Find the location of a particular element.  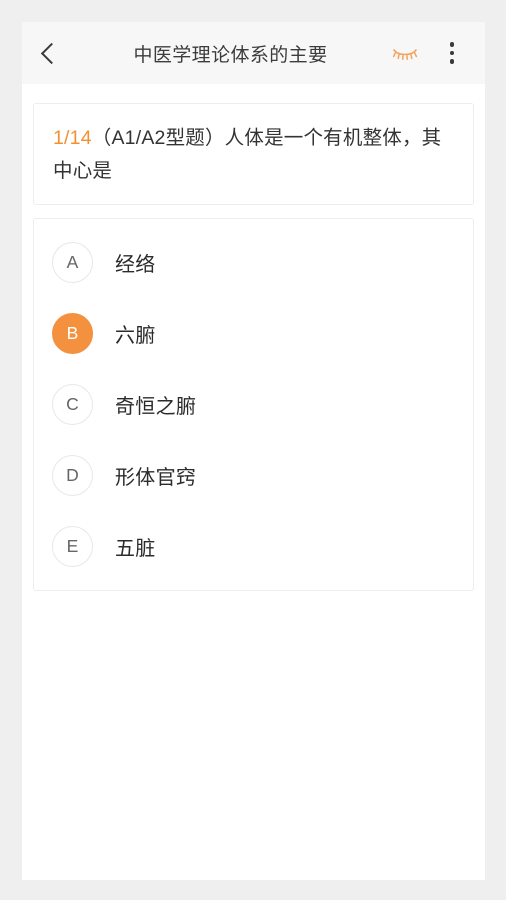

option-letter-a: A is located at coordinates (72, 262).